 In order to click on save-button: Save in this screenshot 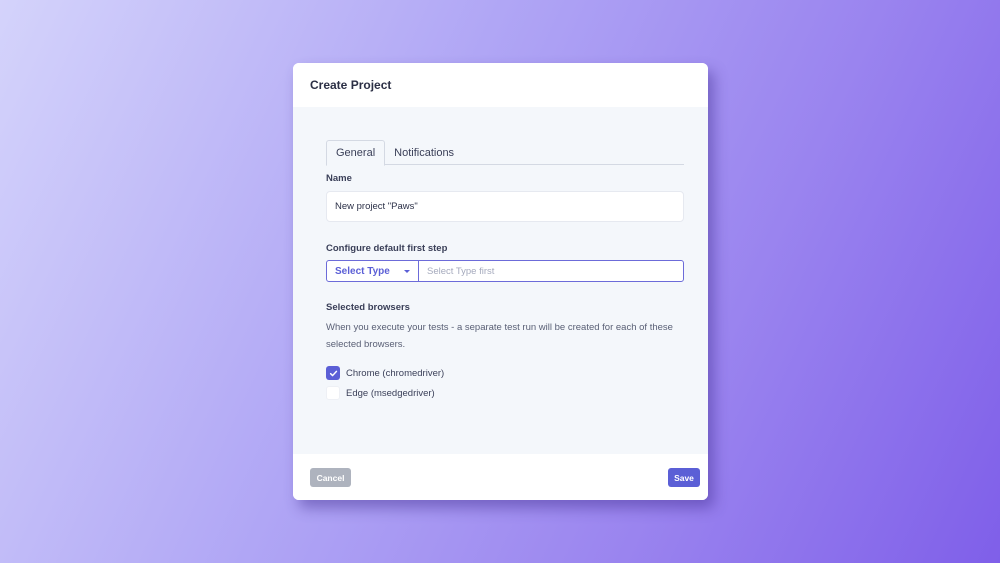, I will do `click(684, 477)`.